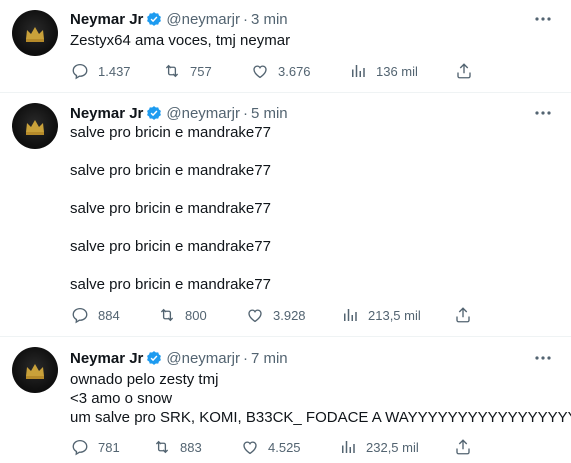  I want to click on views-count: 232,5 mil, so click(392, 447).